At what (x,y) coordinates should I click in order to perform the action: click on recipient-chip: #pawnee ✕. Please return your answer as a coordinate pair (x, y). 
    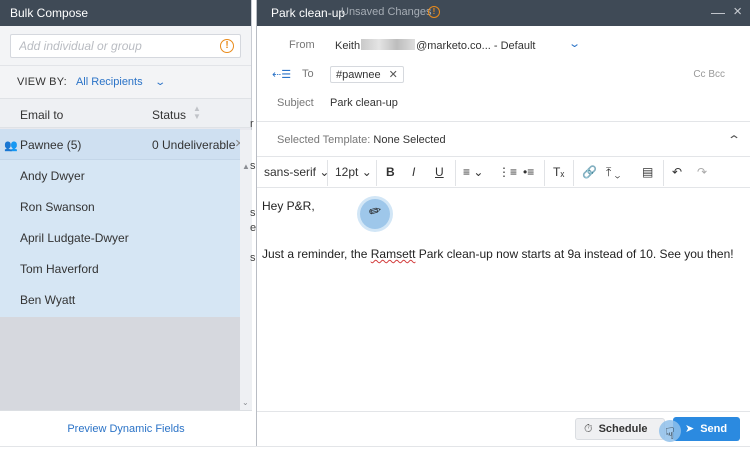
    Looking at the image, I should click on (367, 74).